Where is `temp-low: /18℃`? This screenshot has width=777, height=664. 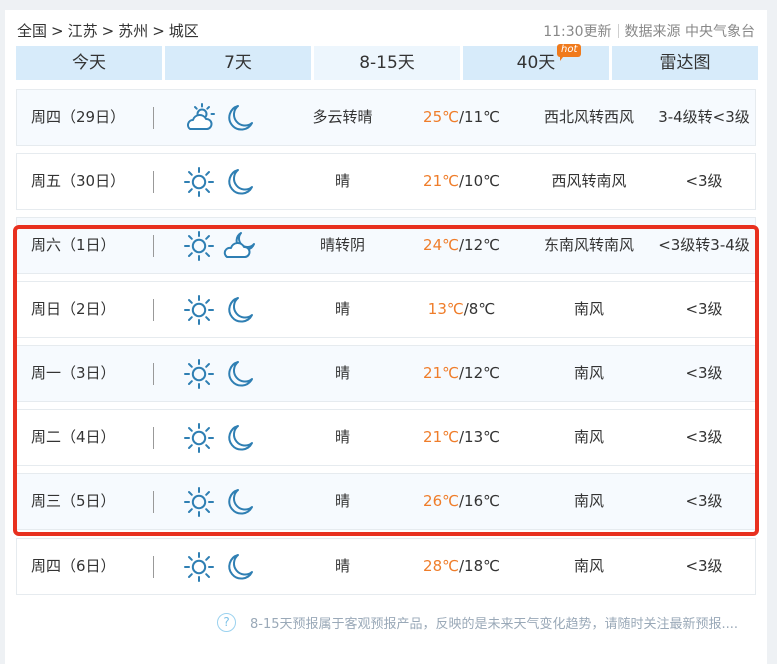 temp-low: /18℃ is located at coordinates (479, 566).